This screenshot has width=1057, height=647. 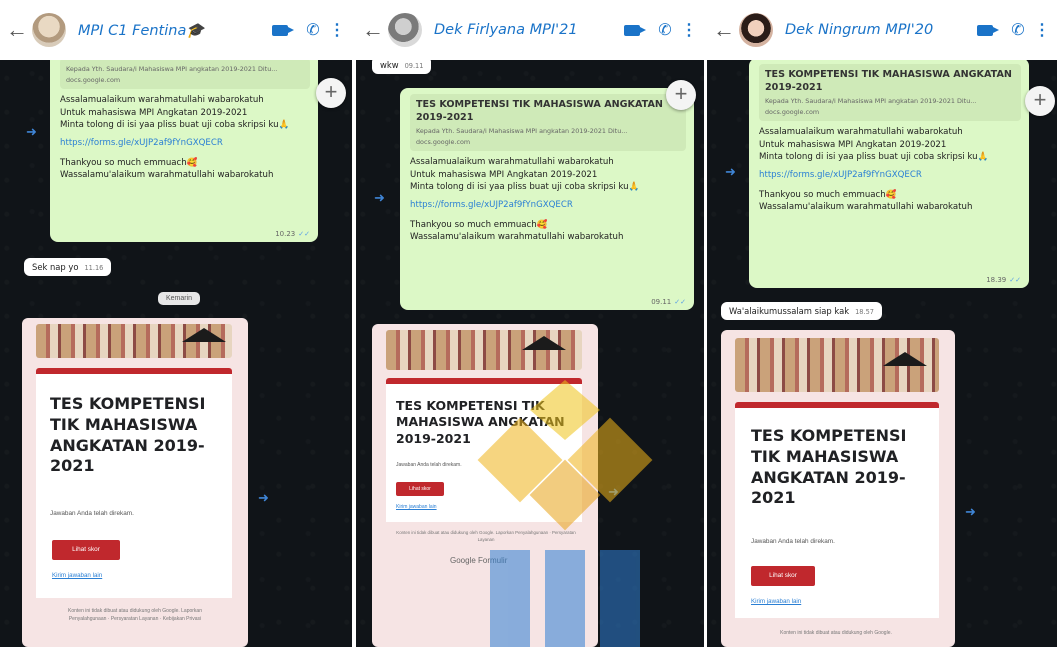 What do you see at coordinates (479, 560) in the screenshot?
I see `form-brand: Google Formulir` at bounding box center [479, 560].